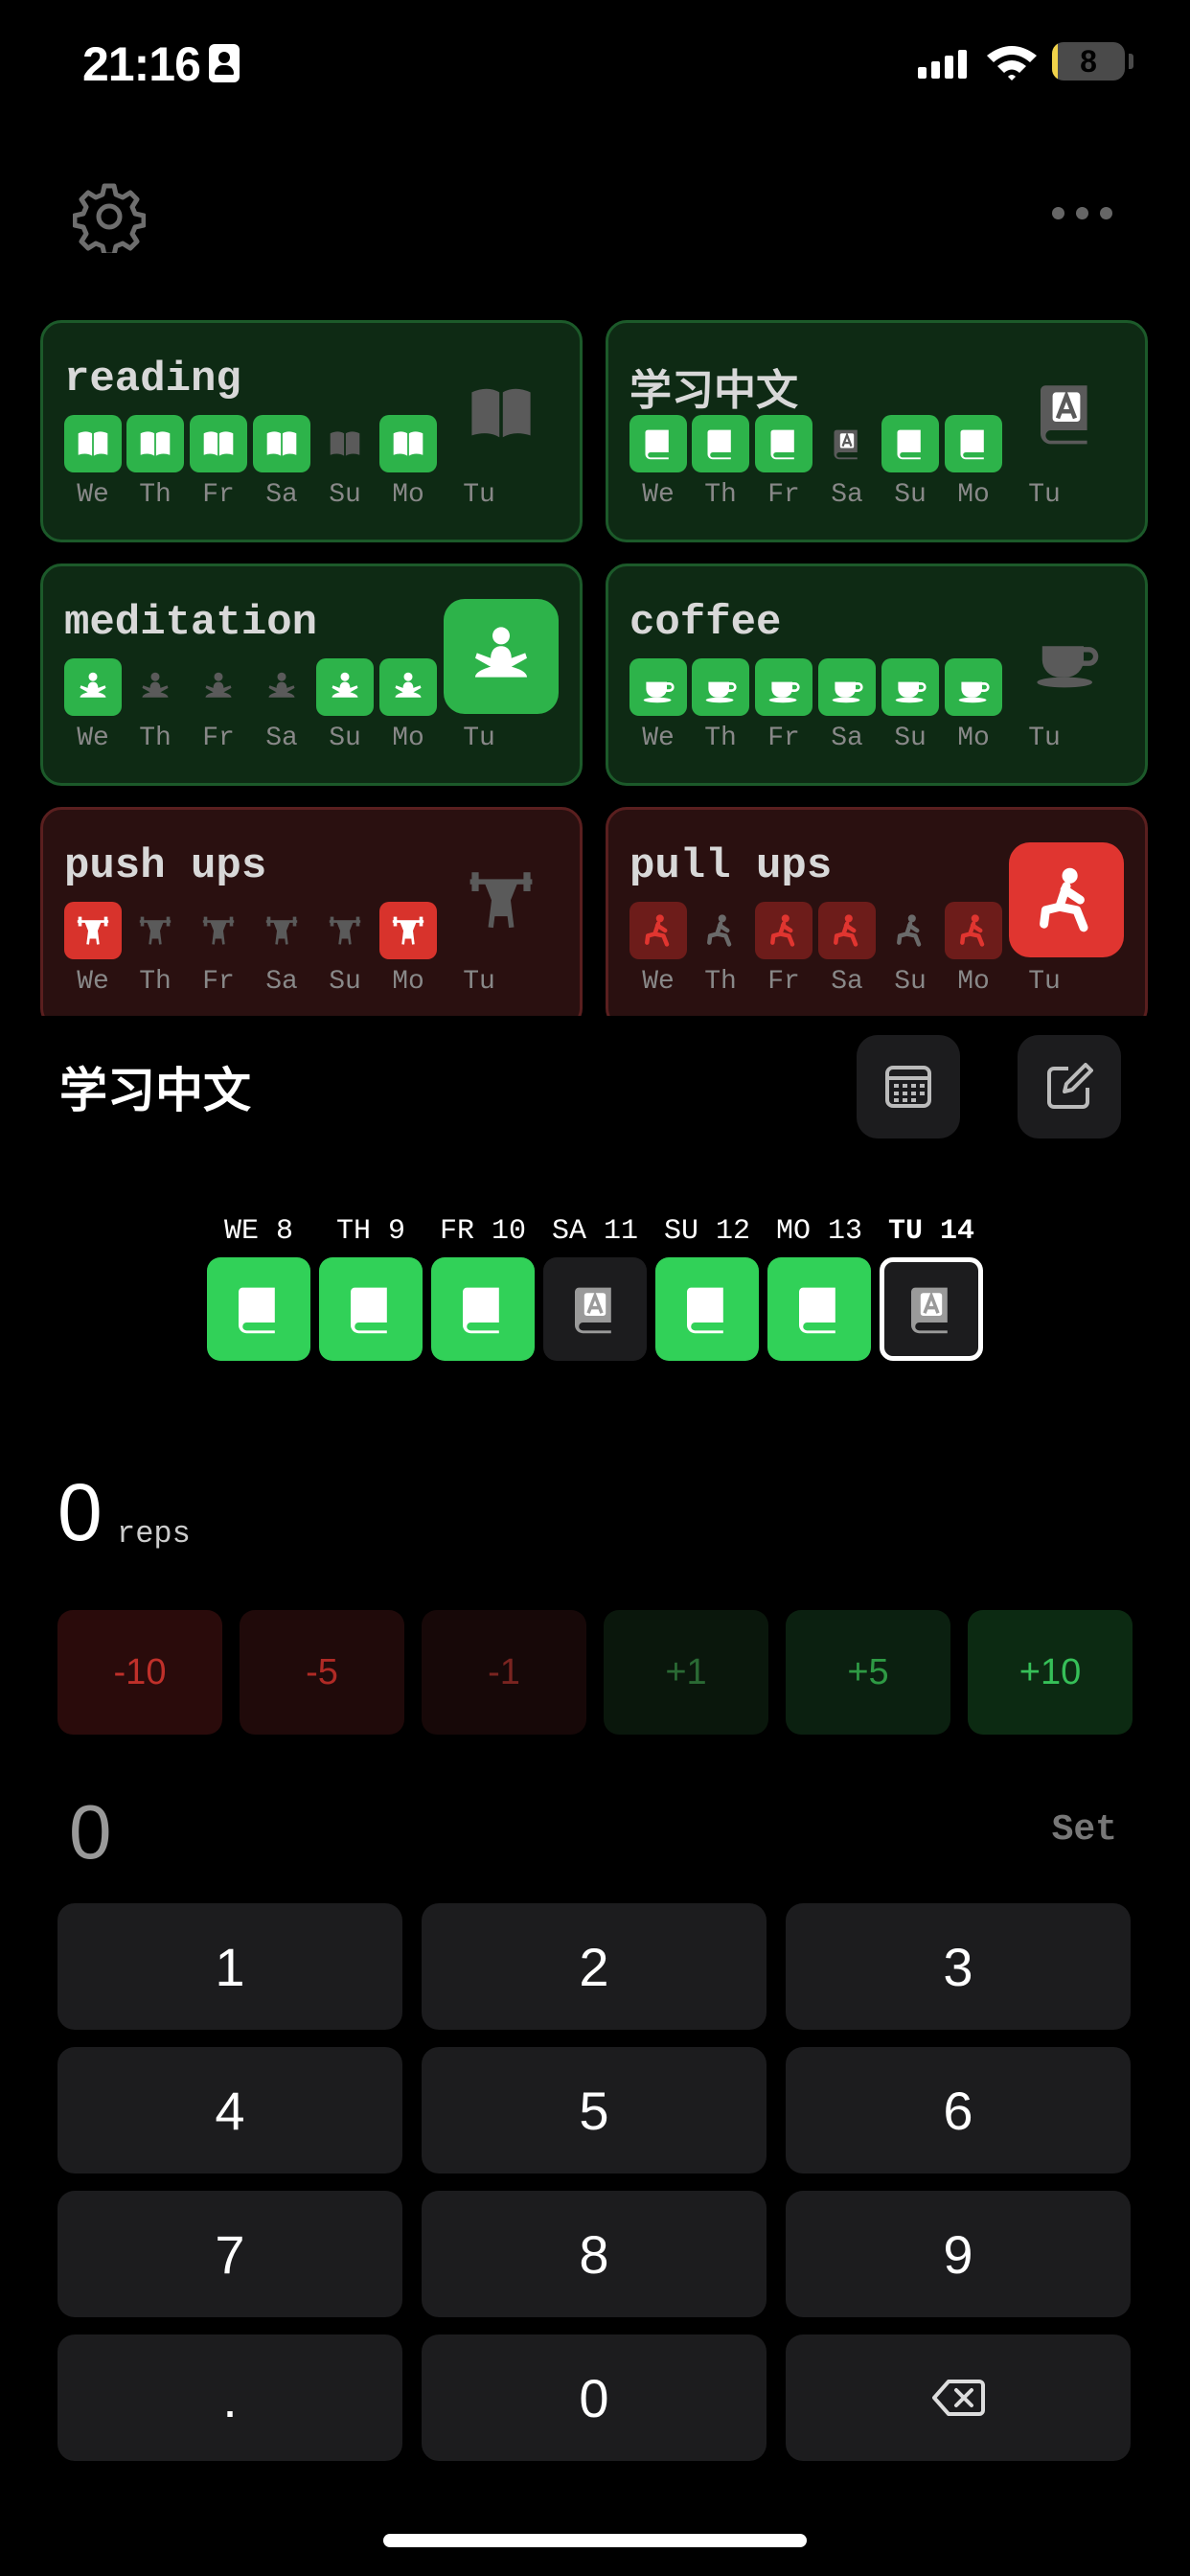 The image size is (1190, 2576). I want to click on home-indicator, so click(595, 2540).